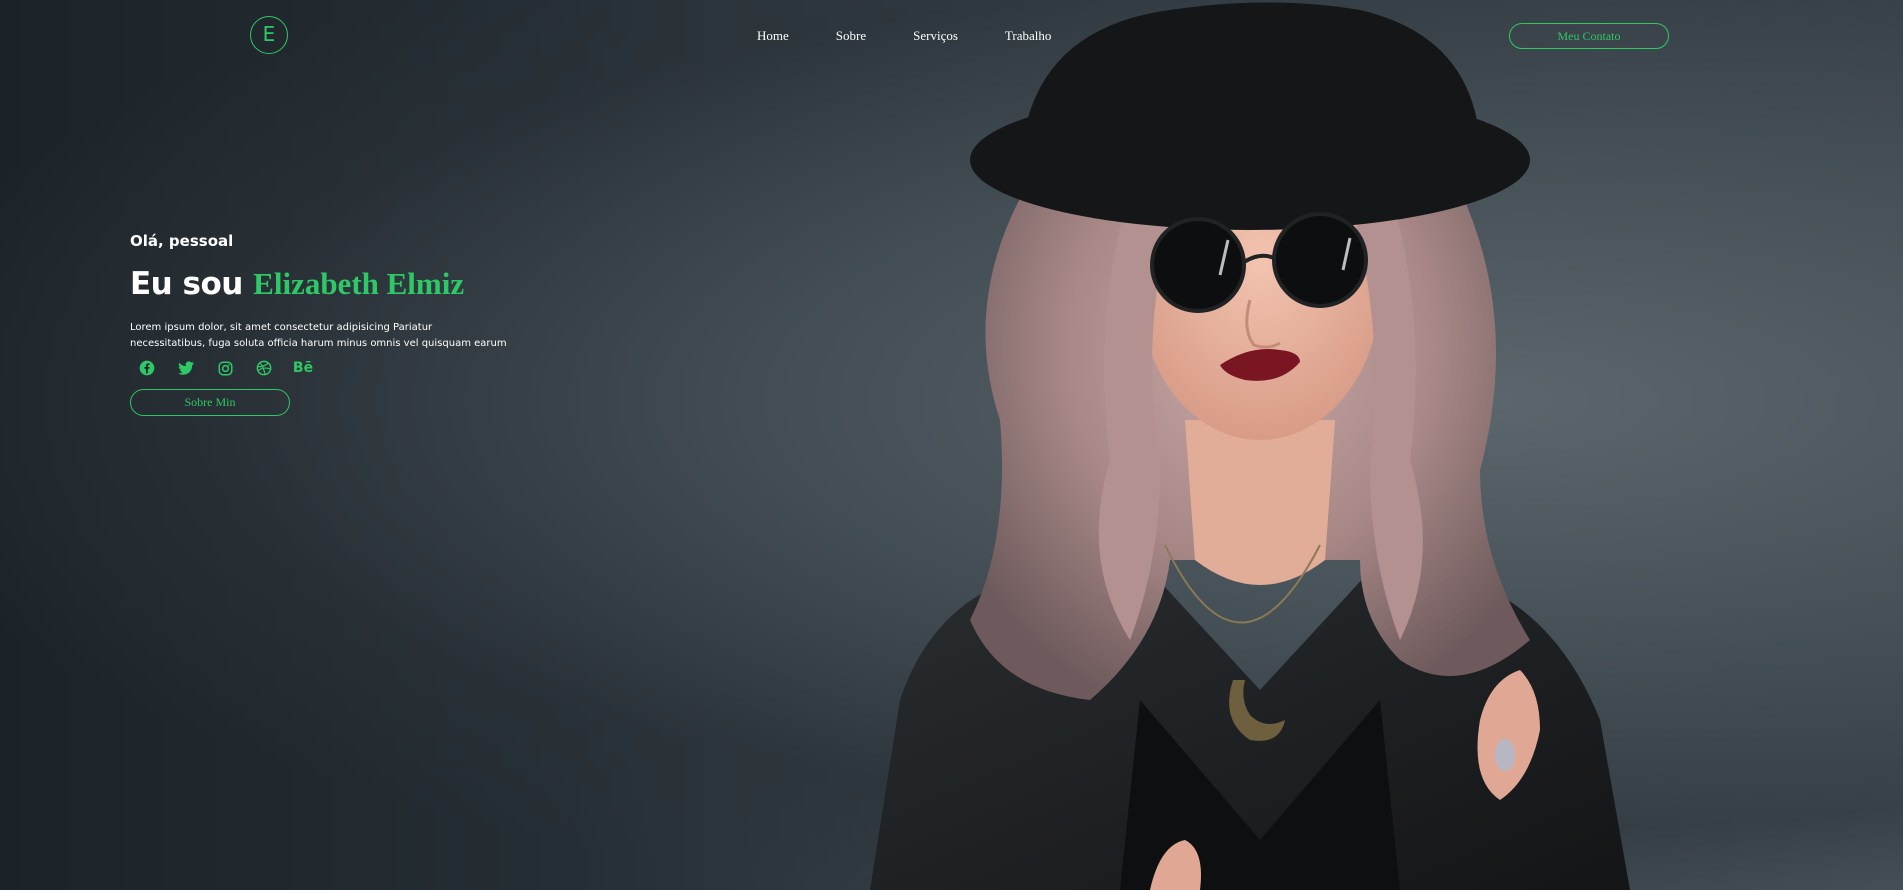 The width and height of the screenshot is (1903, 890). I want to click on facebook-icon, so click(147, 368).